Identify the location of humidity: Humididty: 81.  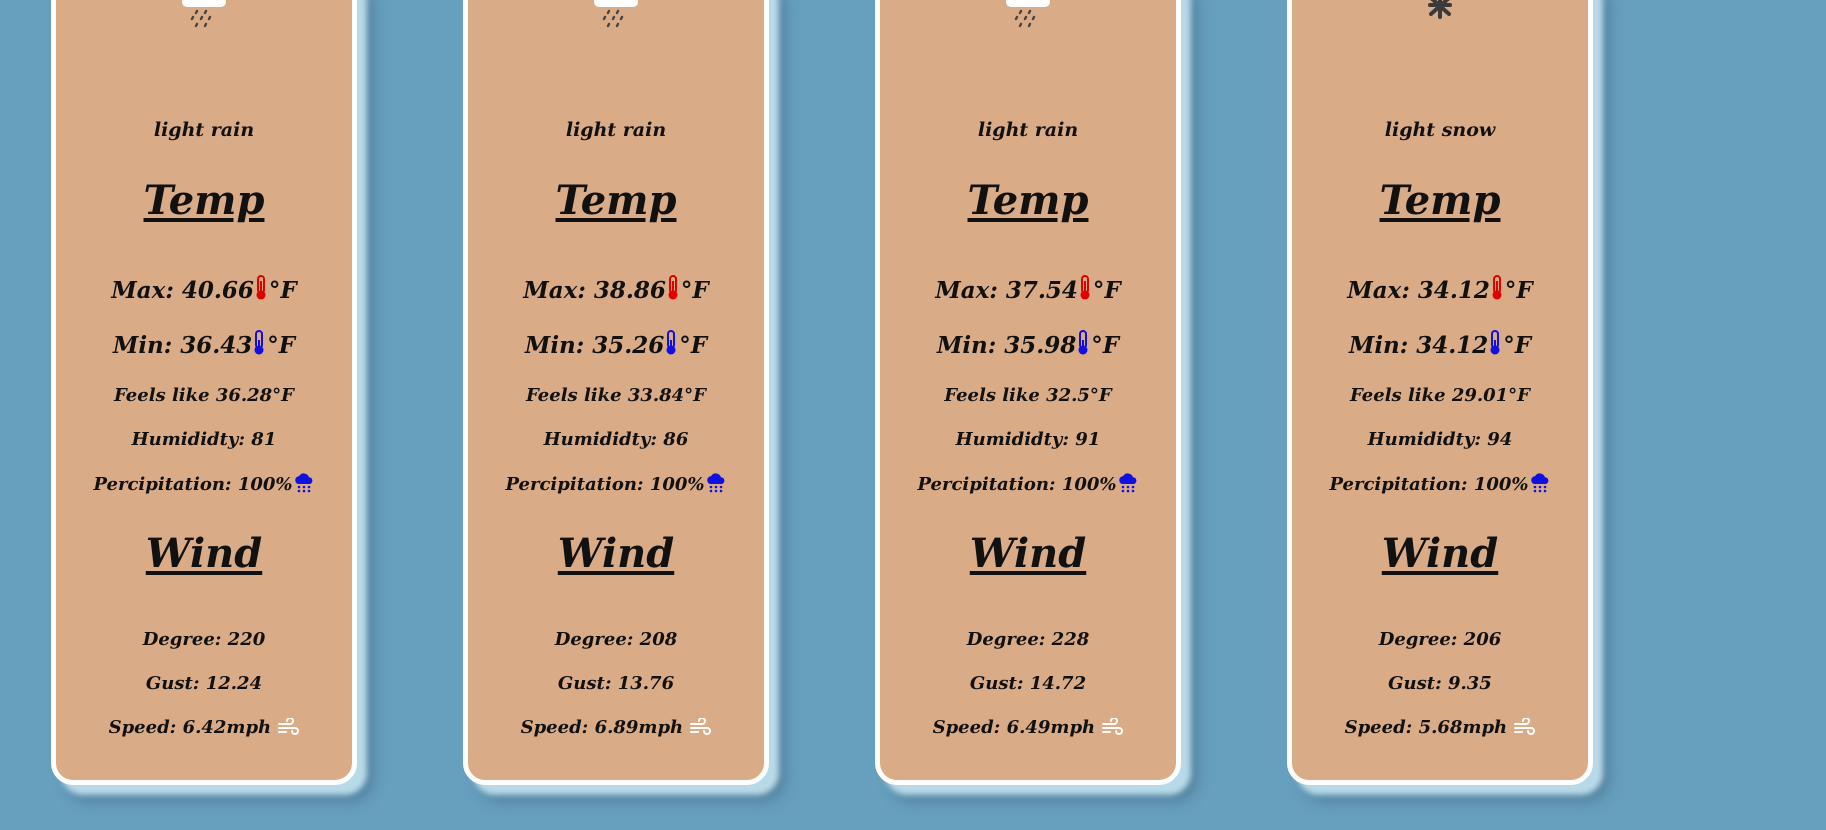
(204, 439).